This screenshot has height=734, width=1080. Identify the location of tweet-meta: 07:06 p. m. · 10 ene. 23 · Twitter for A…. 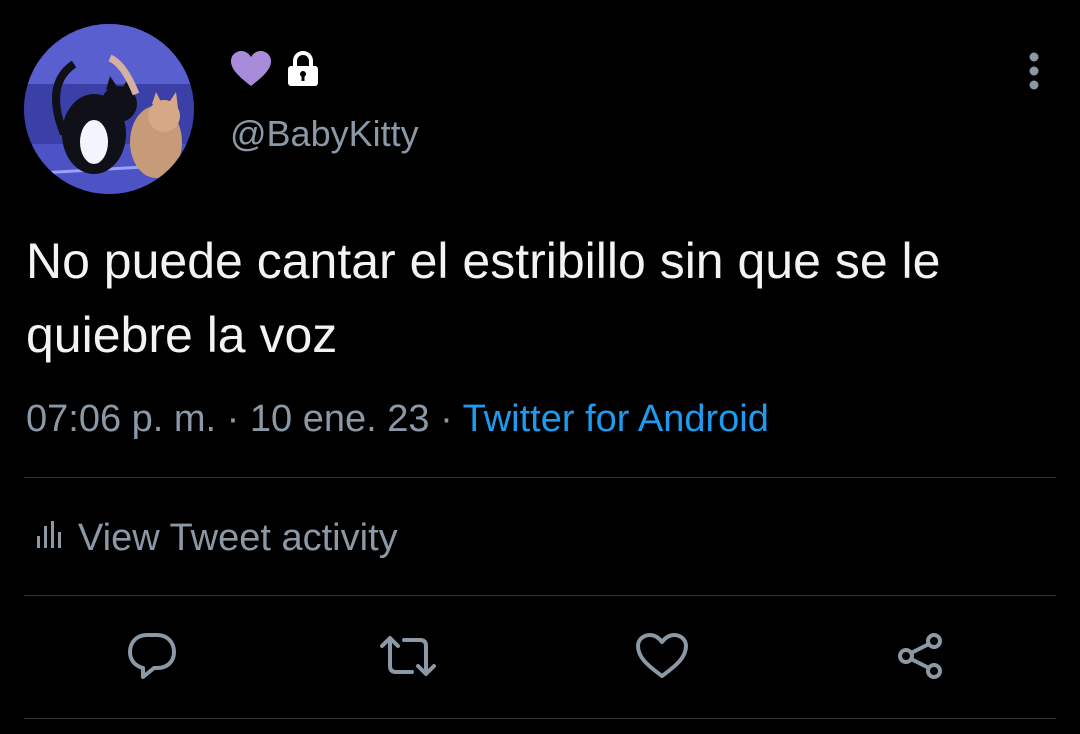
(397, 419).